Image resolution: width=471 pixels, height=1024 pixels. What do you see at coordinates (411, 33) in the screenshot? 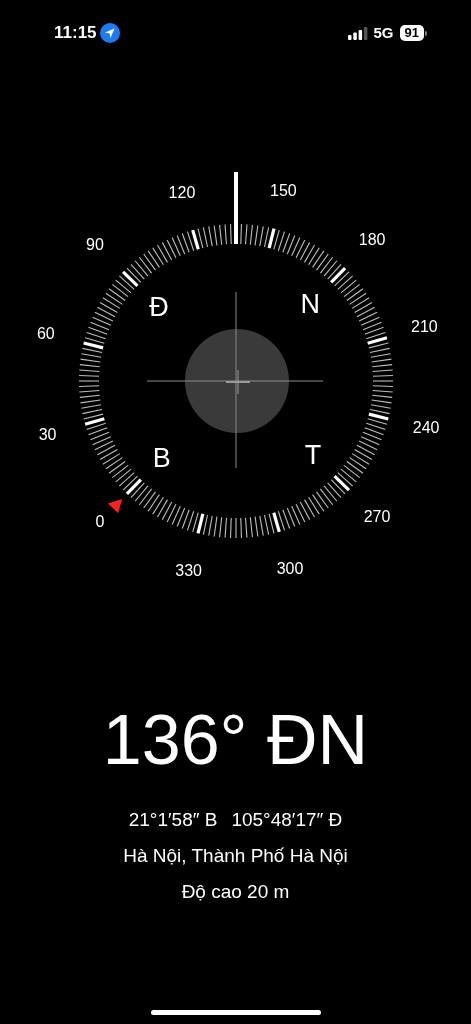
I see `battery-level: 91` at bounding box center [411, 33].